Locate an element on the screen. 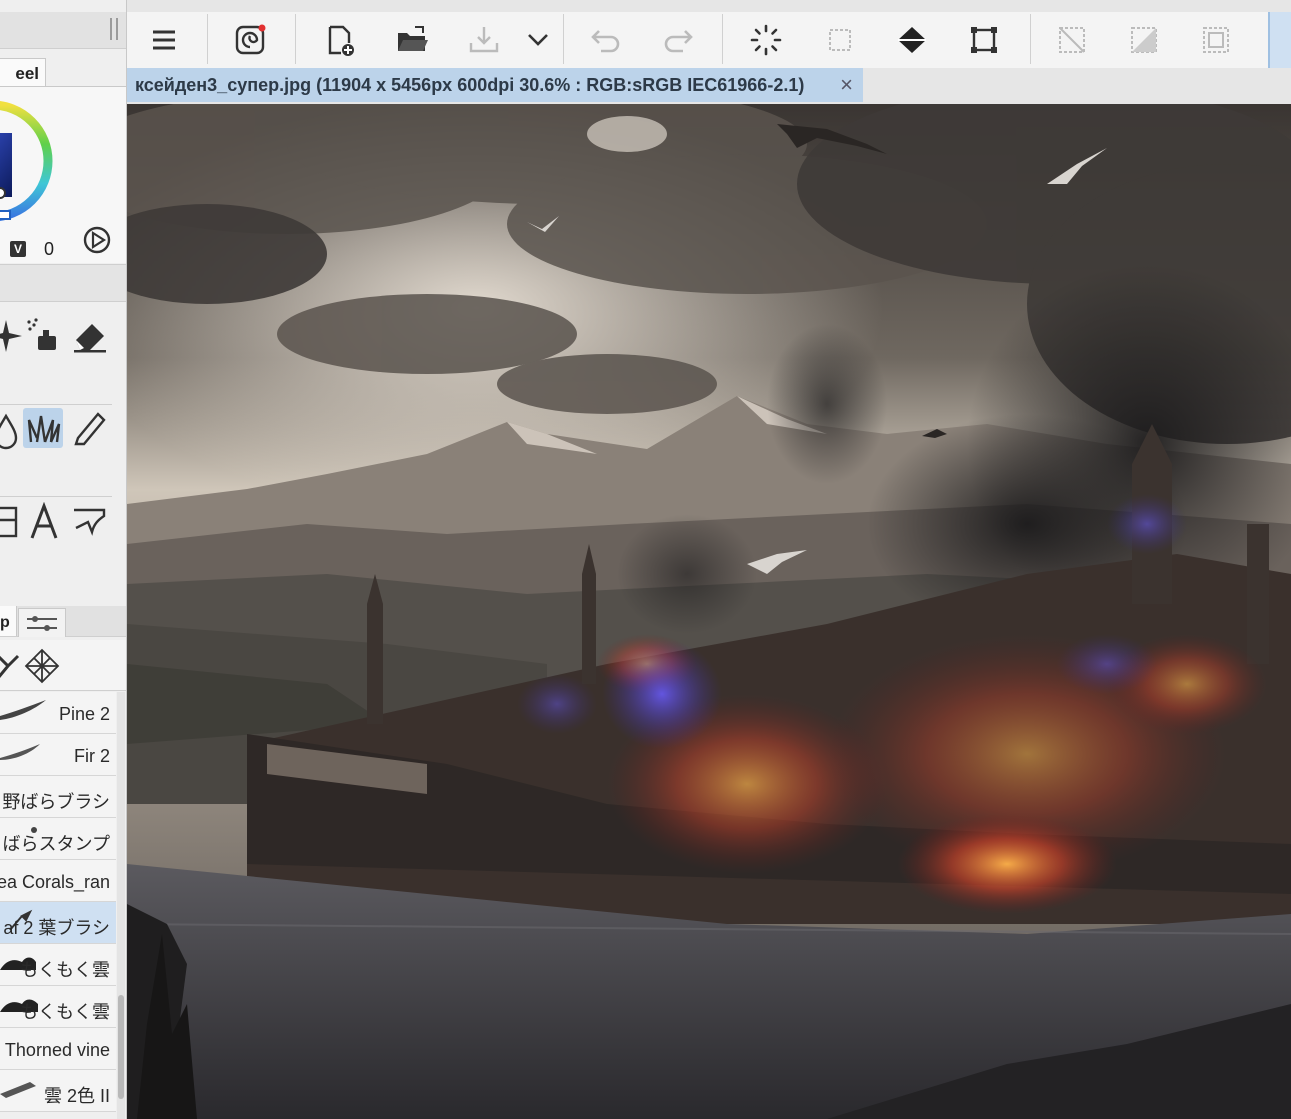 The height and width of the screenshot is (1119, 1291). loading-button is located at coordinates (766, 40).